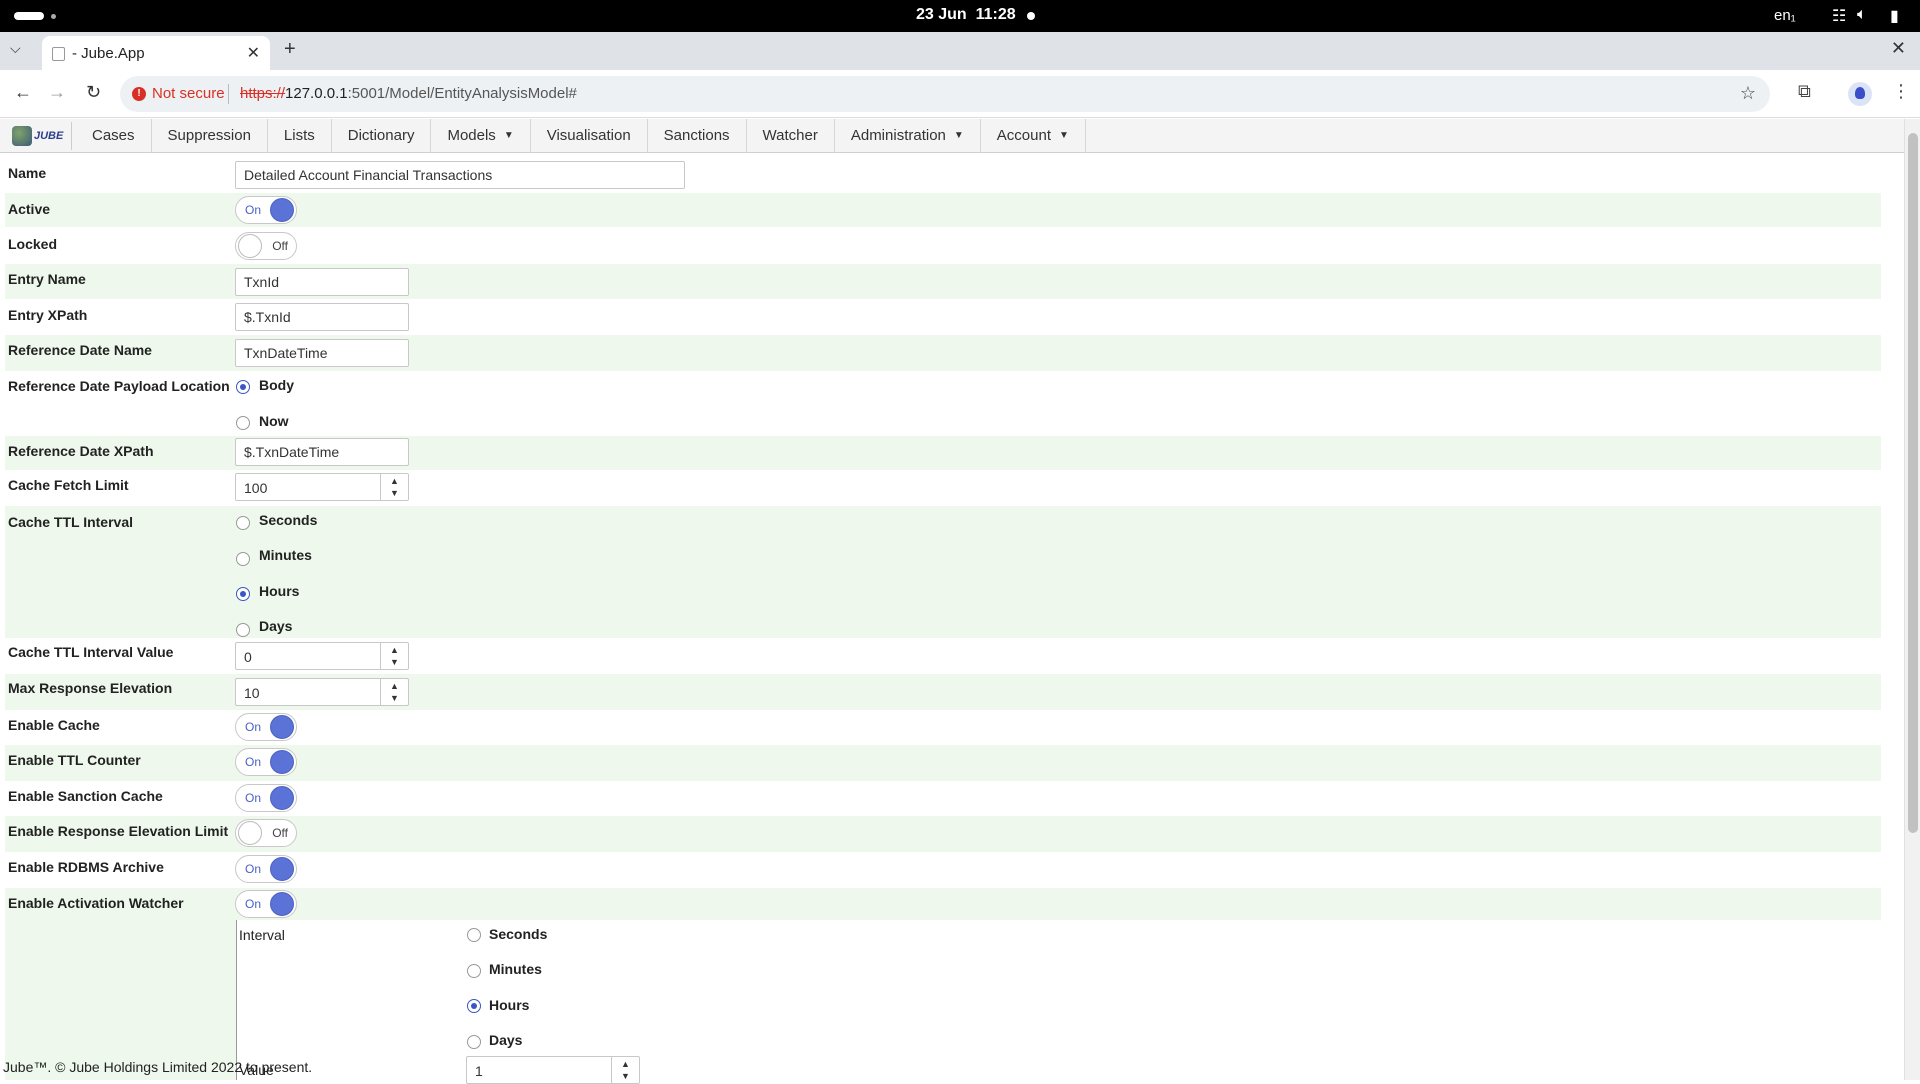 The height and width of the screenshot is (1084, 1920). What do you see at coordinates (943, 210) in the screenshot?
I see `row-active: Active On` at bounding box center [943, 210].